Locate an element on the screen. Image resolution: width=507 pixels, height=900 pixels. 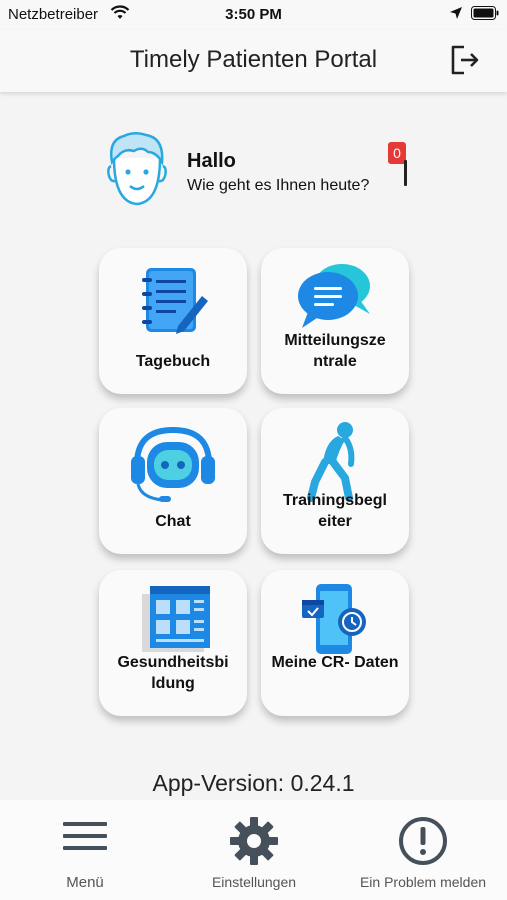
nav-report-problem-label: Ein Problem melden is located at coordinates (423, 882).